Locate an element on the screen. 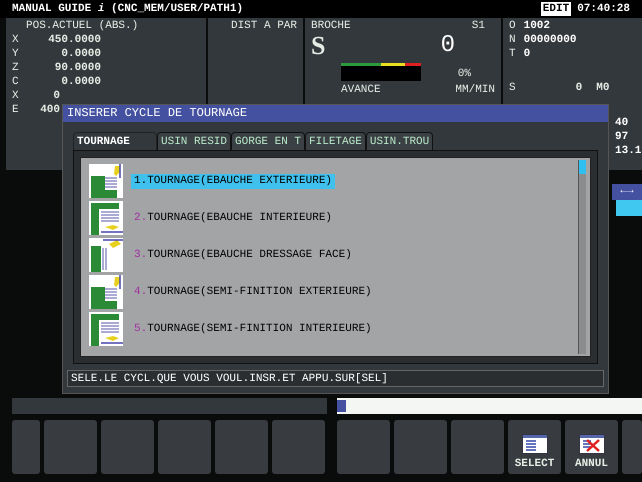 This screenshot has width=642, height=482. axis-value: 450.0000 is located at coordinates (74, 40).